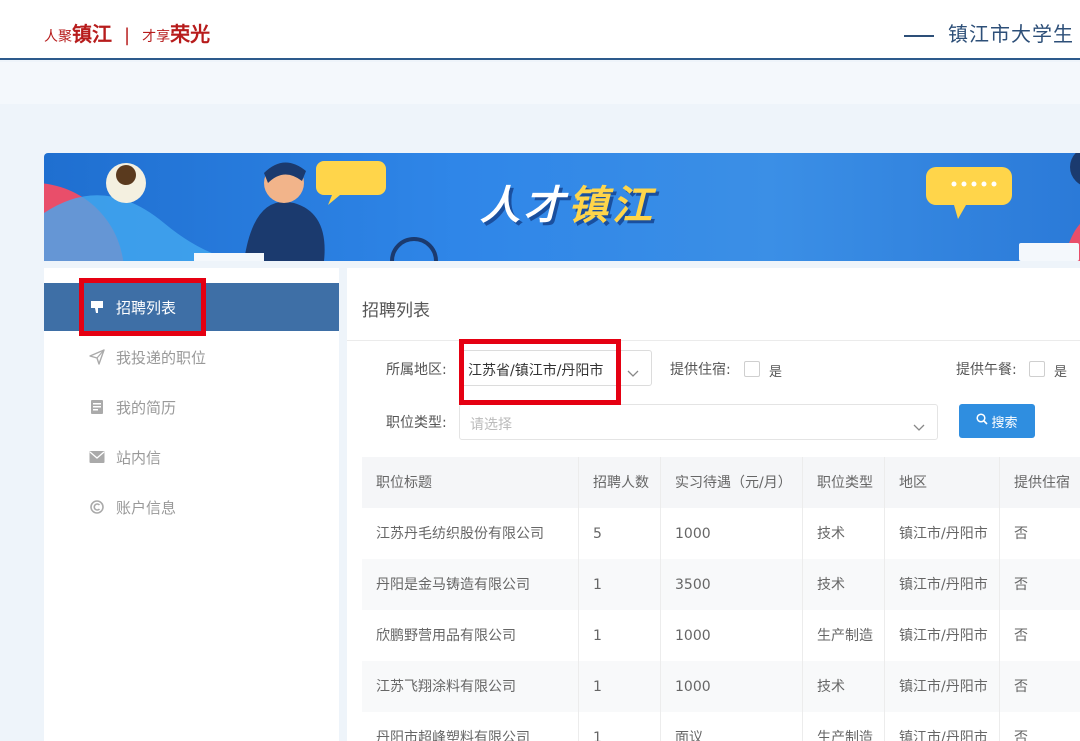 The width and height of the screenshot is (1080, 741). I want to click on cell-headcount: 5, so click(620, 533).